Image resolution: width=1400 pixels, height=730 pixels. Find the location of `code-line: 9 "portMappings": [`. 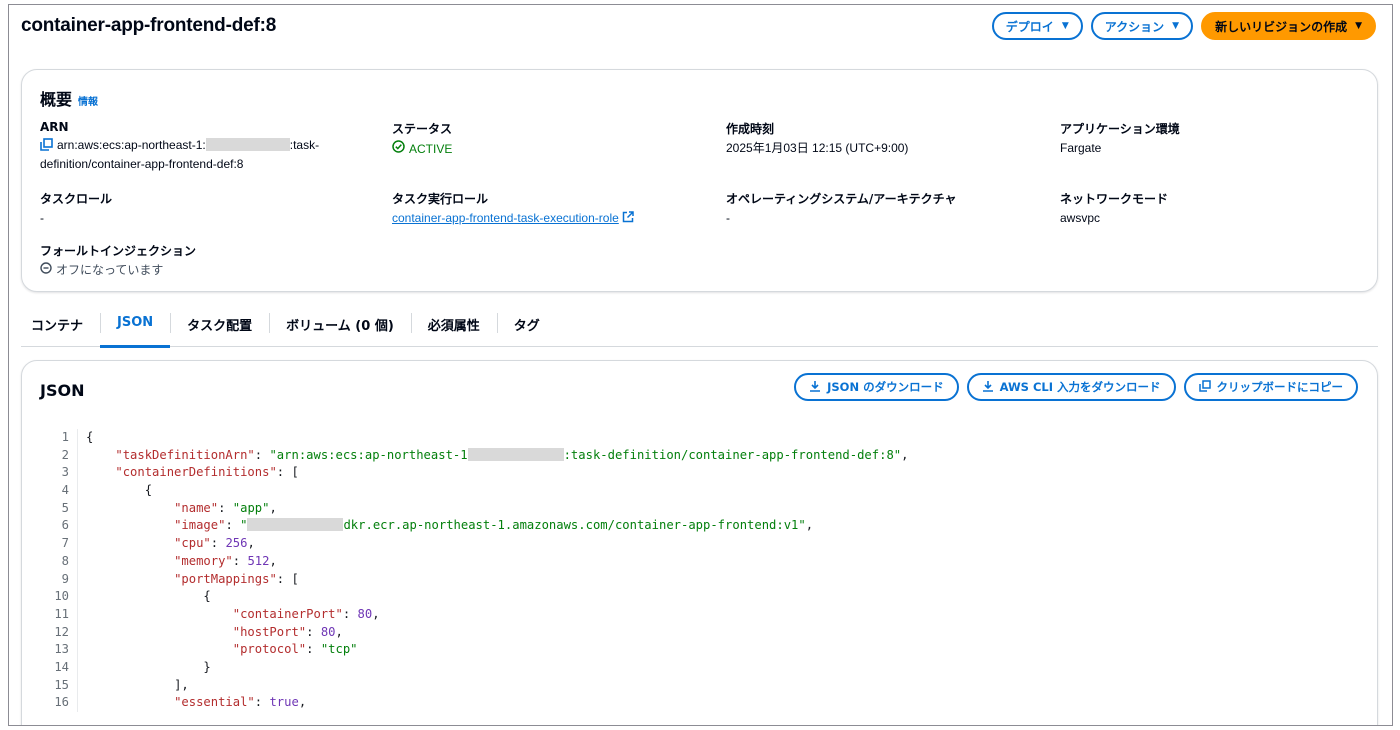

code-line: 9 "portMappings": [ is located at coordinates (478, 579).